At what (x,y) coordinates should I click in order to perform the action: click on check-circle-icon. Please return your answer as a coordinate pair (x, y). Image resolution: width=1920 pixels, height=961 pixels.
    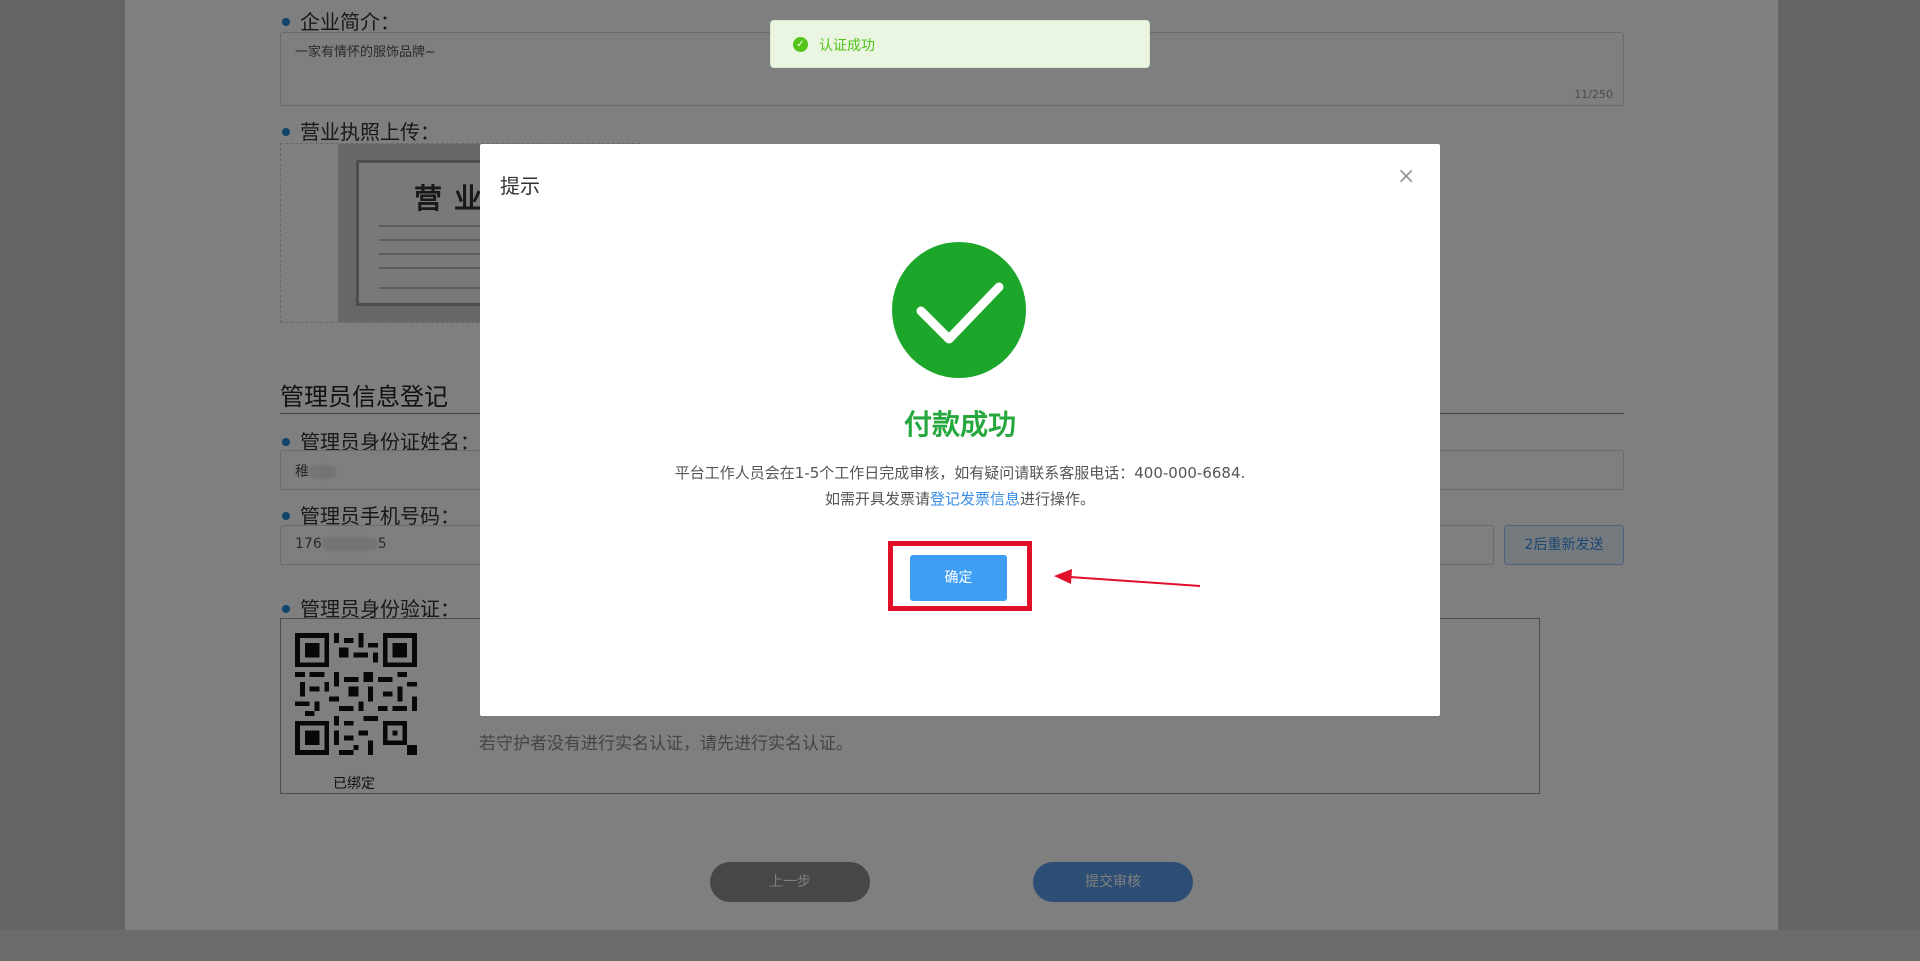
    Looking at the image, I should click on (959, 310).